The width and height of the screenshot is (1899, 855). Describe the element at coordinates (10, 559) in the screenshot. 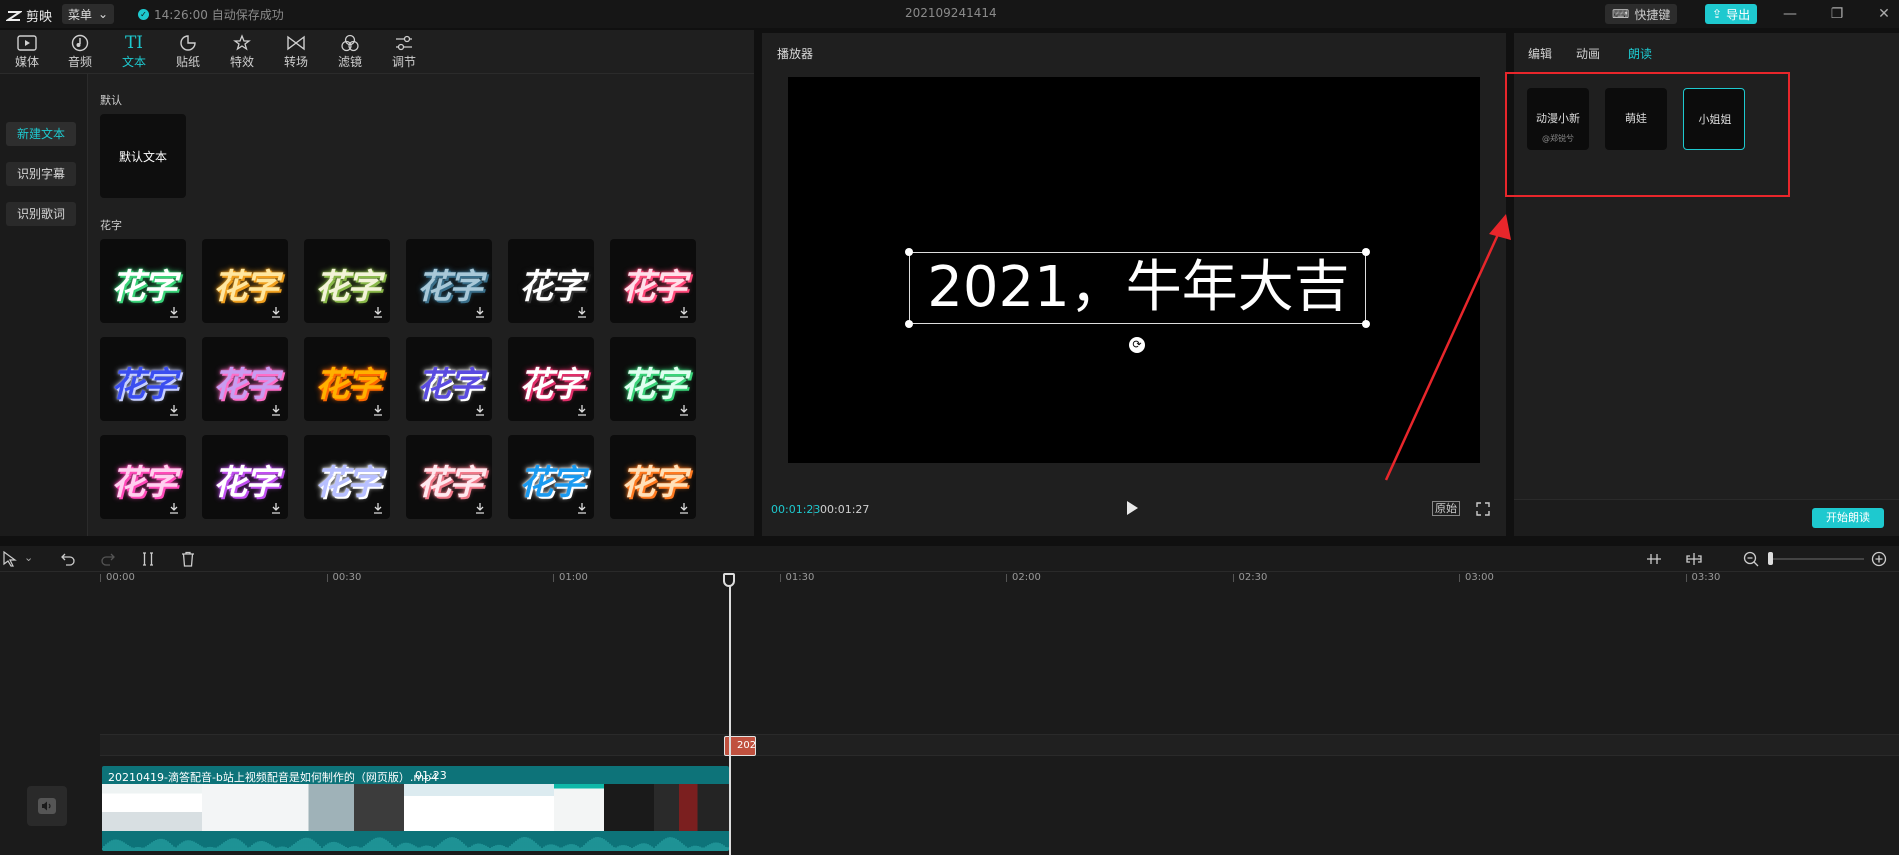

I see `select-cursor-icon` at that location.